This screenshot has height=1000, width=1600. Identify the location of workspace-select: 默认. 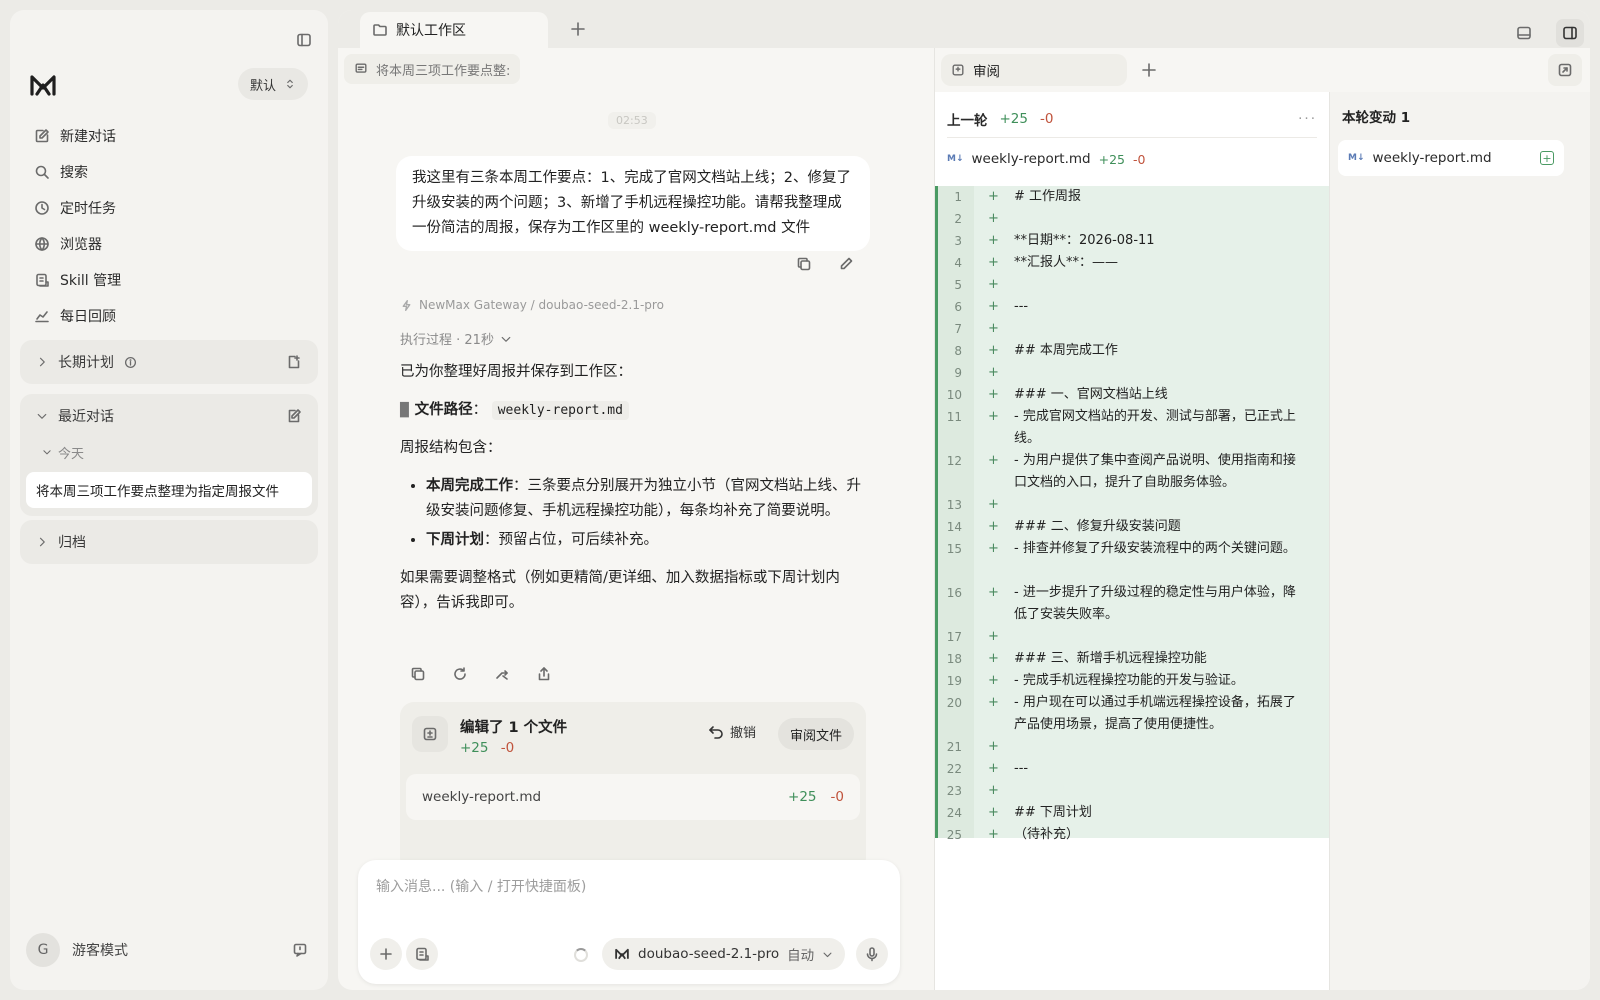
(272, 84).